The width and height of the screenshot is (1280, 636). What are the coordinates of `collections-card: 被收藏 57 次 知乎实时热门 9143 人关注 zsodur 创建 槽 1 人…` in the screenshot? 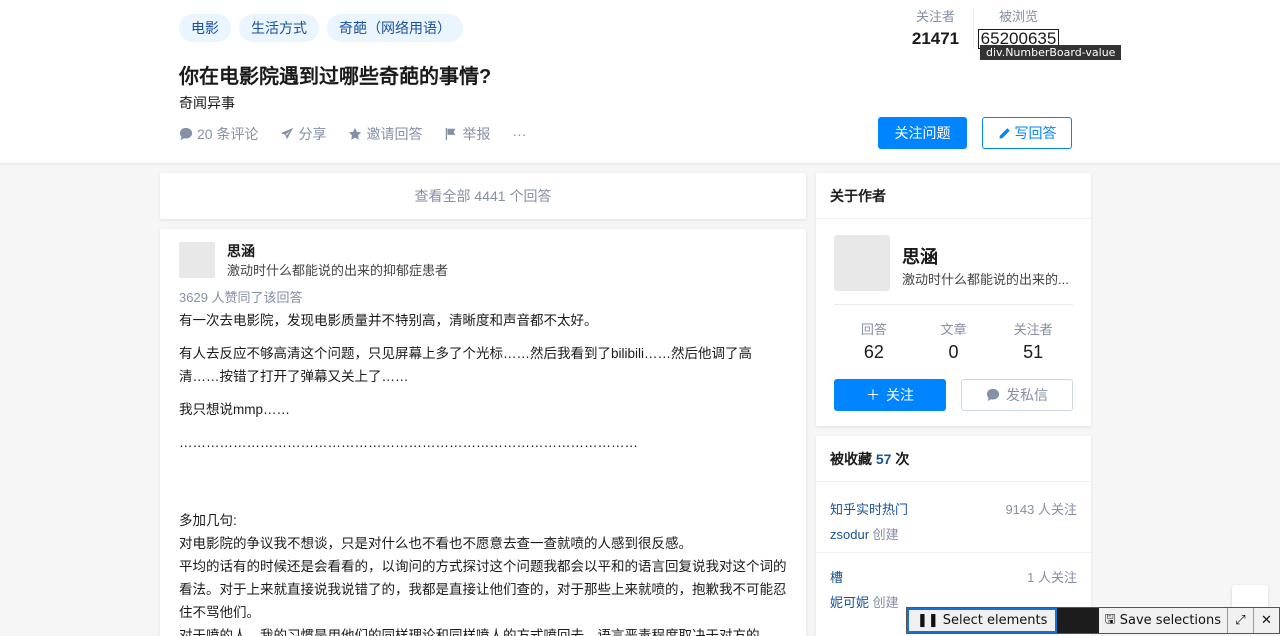 It's located at (953, 536).